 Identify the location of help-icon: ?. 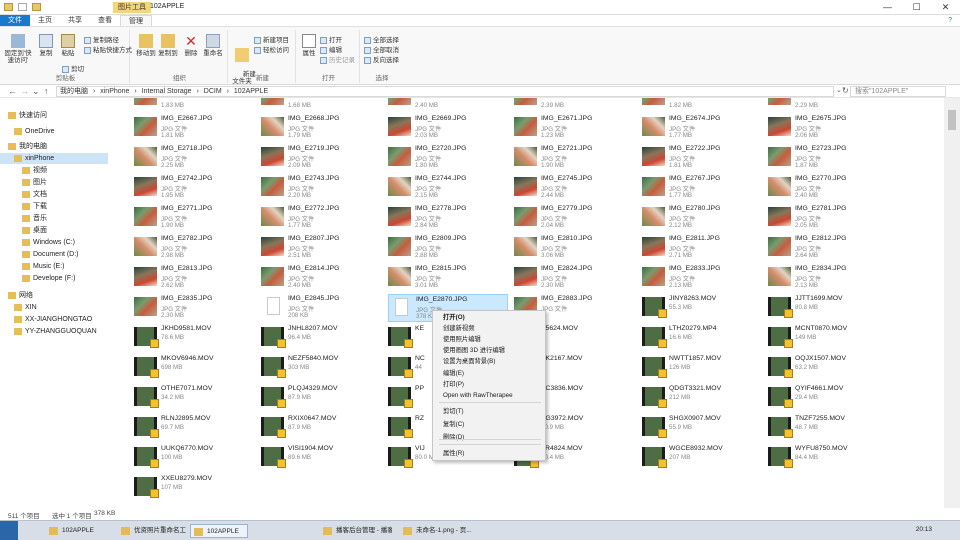
(954, 20).